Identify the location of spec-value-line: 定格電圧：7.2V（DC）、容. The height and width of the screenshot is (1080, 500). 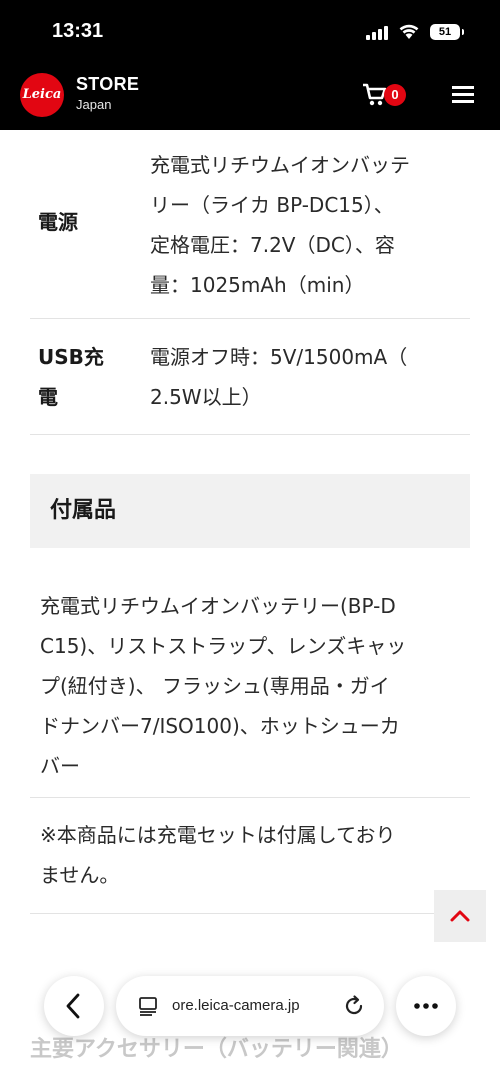
(272, 245).